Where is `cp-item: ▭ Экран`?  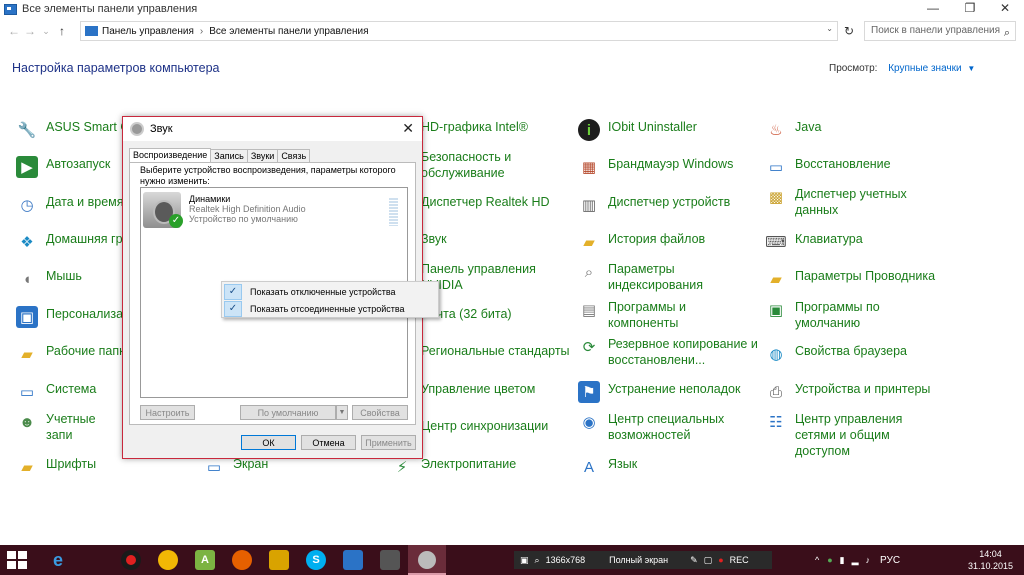
cp-item: ▭ Экран is located at coordinates (235, 467).